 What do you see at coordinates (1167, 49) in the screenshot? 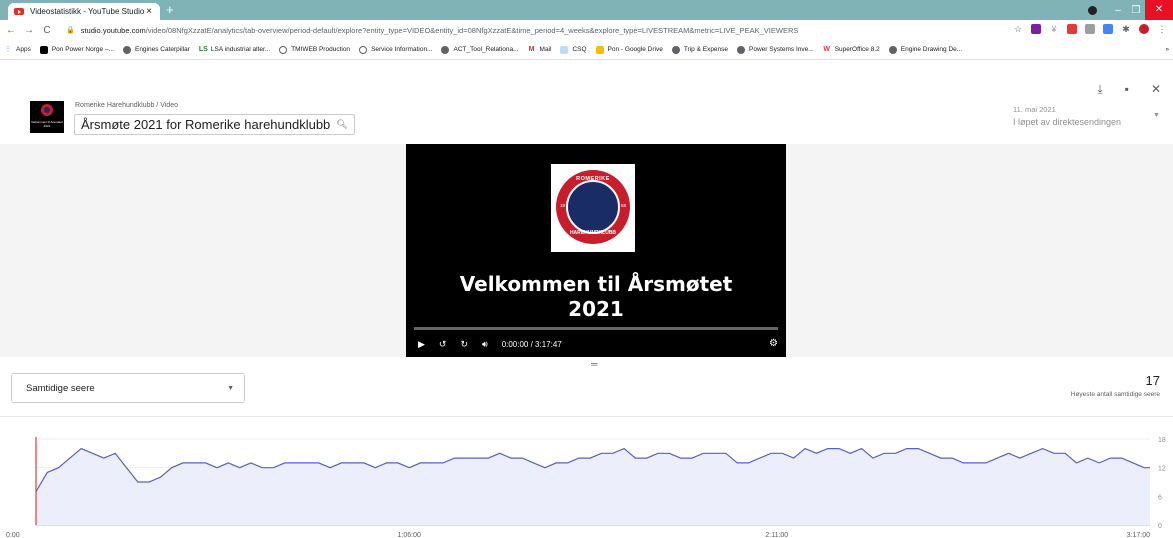
I see `bookmarks-more: »` at bounding box center [1167, 49].